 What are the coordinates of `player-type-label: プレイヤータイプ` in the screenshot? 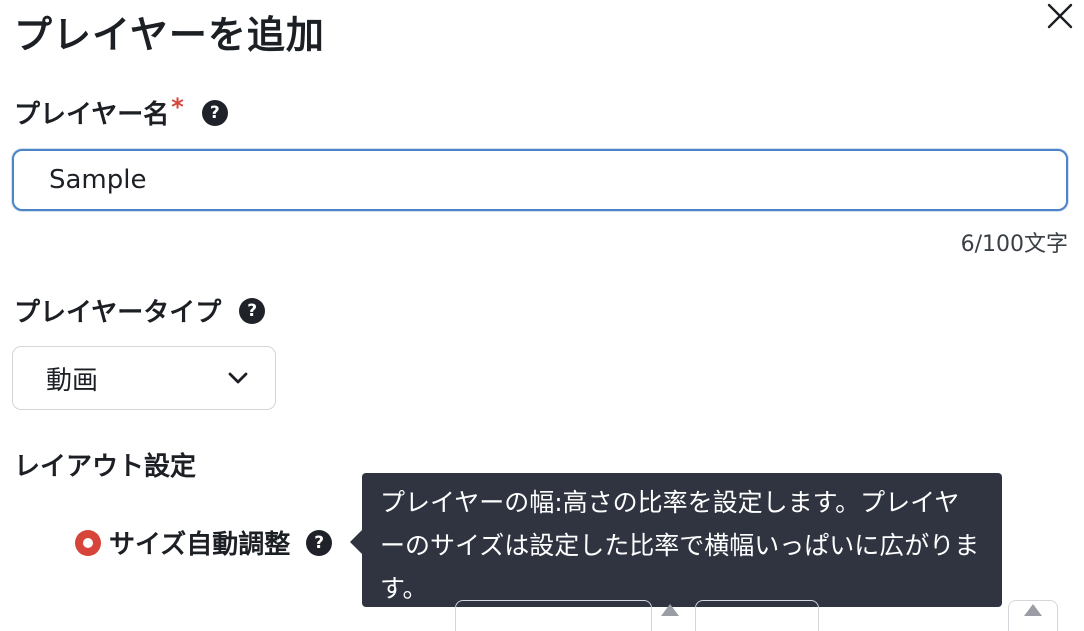 It's located at (118, 313).